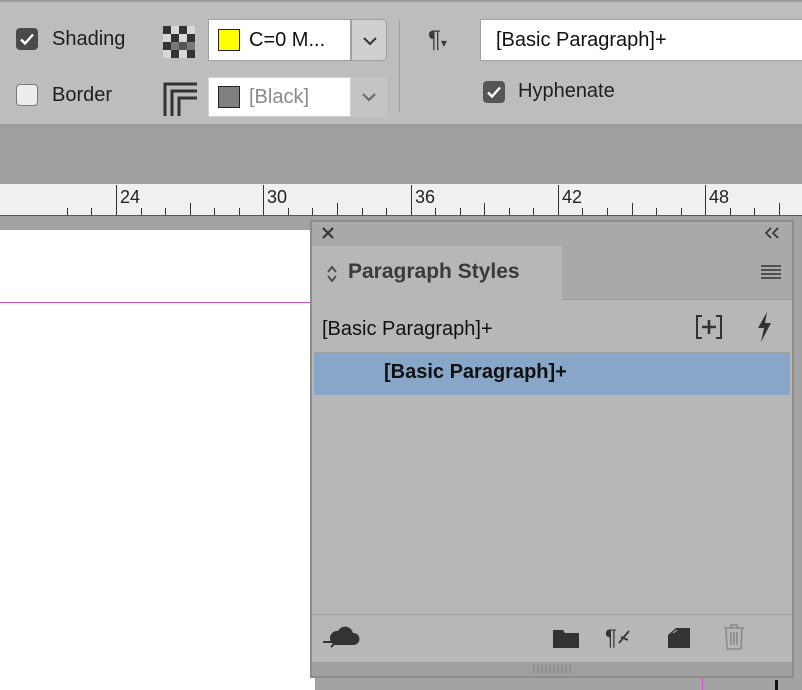 Image resolution: width=802 pixels, height=690 pixels. What do you see at coordinates (437, 39) in the screenshot?
I see `pilcrow-icon: ¶▾` at bounding box center [437, 39].